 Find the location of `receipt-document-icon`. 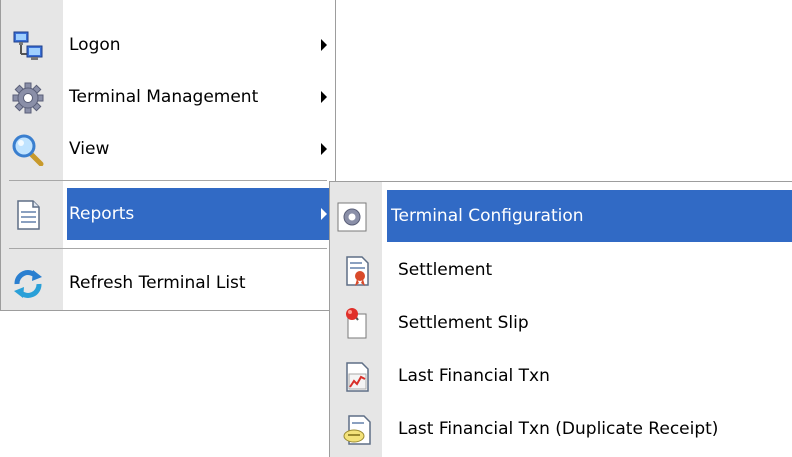

receipt-document-icon is located at coordinates (357, 430).